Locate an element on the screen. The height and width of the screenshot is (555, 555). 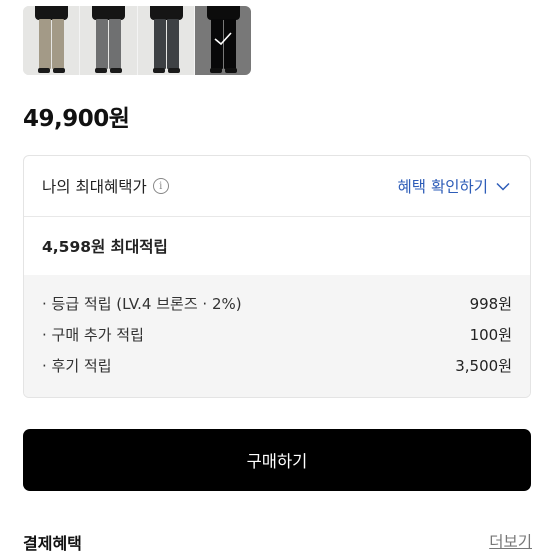
payment-benefits-title: 결제혜택 is located at coordinates (52, 543).